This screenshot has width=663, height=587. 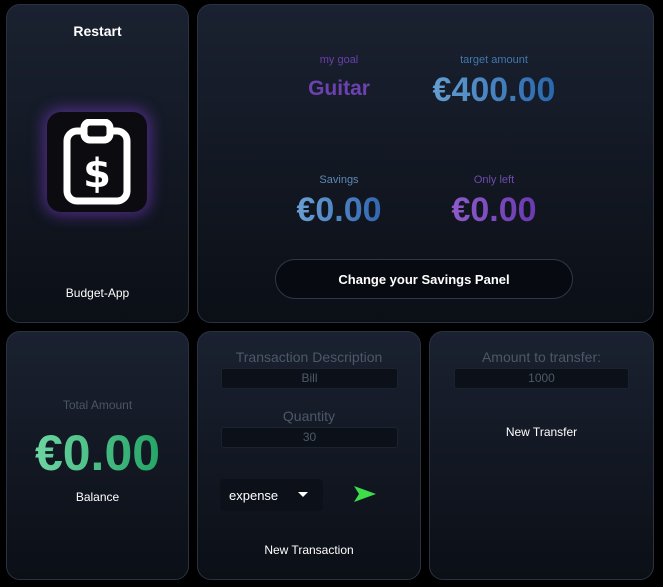 I want to click on chevron-down-icon, so click(x=303, y=494).